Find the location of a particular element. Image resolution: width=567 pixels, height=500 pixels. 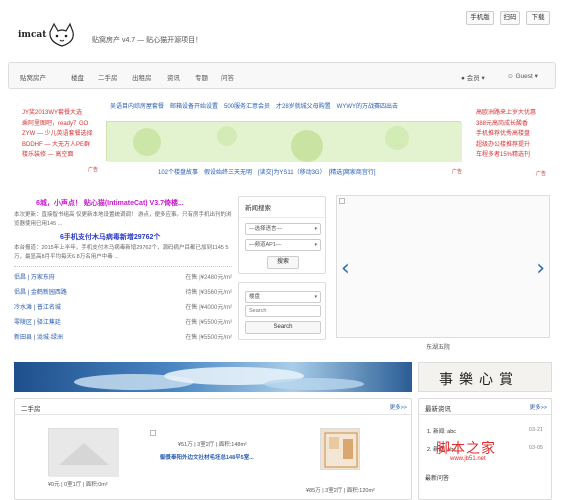

guest-menu: ☺ Guest ▾ is located at coordinates (522, 76).